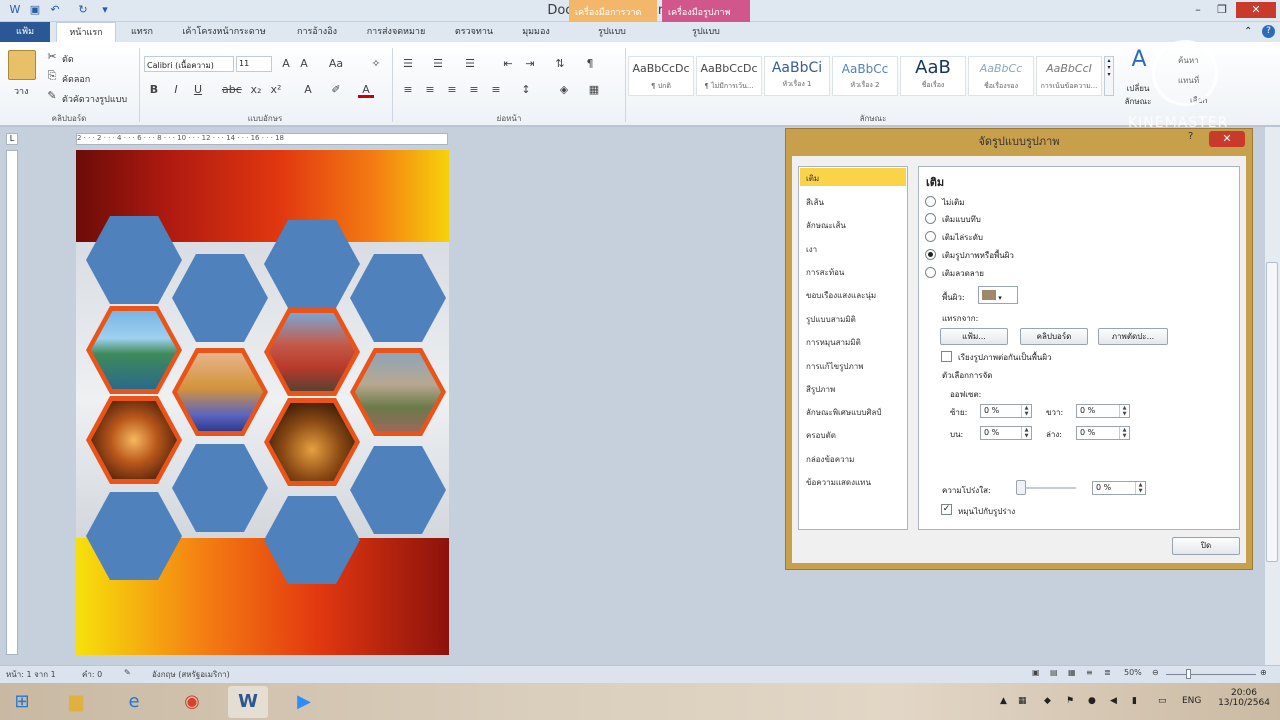 Image resolution: width=1280 pixels, height=720 pixels. Describe the element at coordinates (408, 64) in the screenshot. I see `bullets-icon: ☰` at that location.